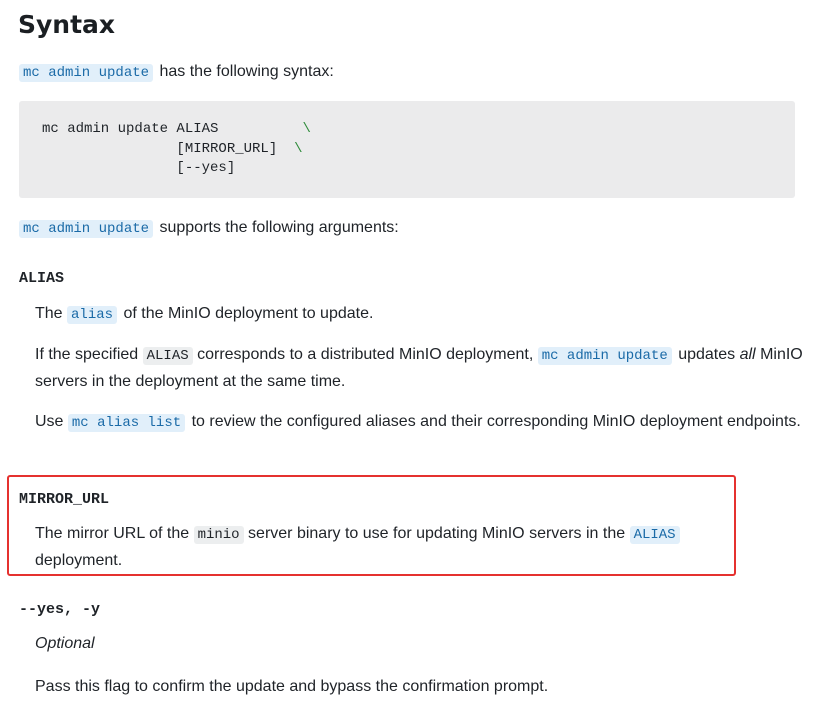  I want to click on text: Use, so click(49, 421).